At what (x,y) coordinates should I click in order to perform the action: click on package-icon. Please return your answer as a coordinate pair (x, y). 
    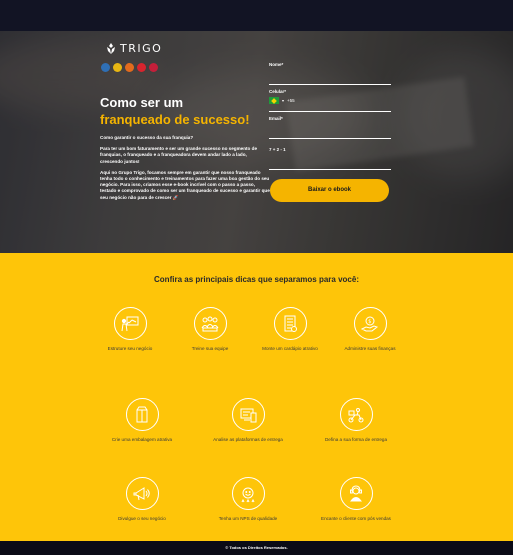
    Looking at the image, I should click on (142, 414).